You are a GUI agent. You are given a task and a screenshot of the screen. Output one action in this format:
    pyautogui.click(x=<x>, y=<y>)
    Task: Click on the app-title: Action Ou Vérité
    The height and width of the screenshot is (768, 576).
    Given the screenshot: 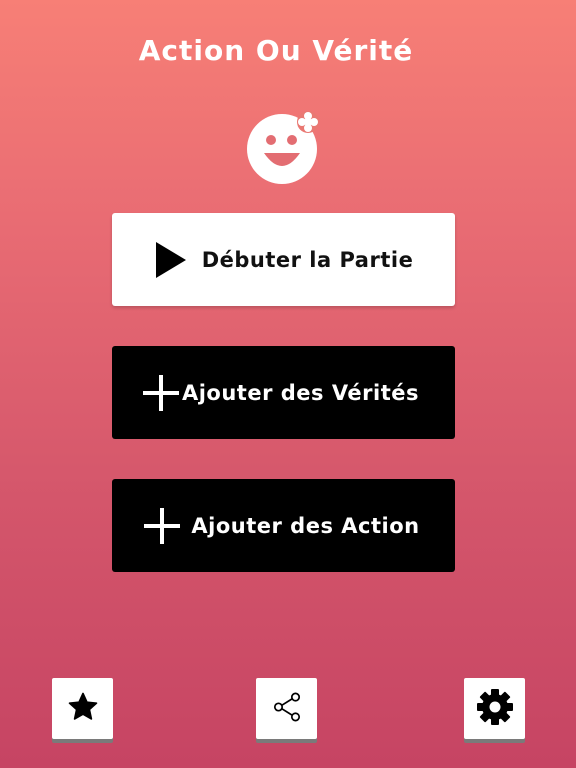 What is the action you would take?
    pyautogui.click(x=276, y=50)
    